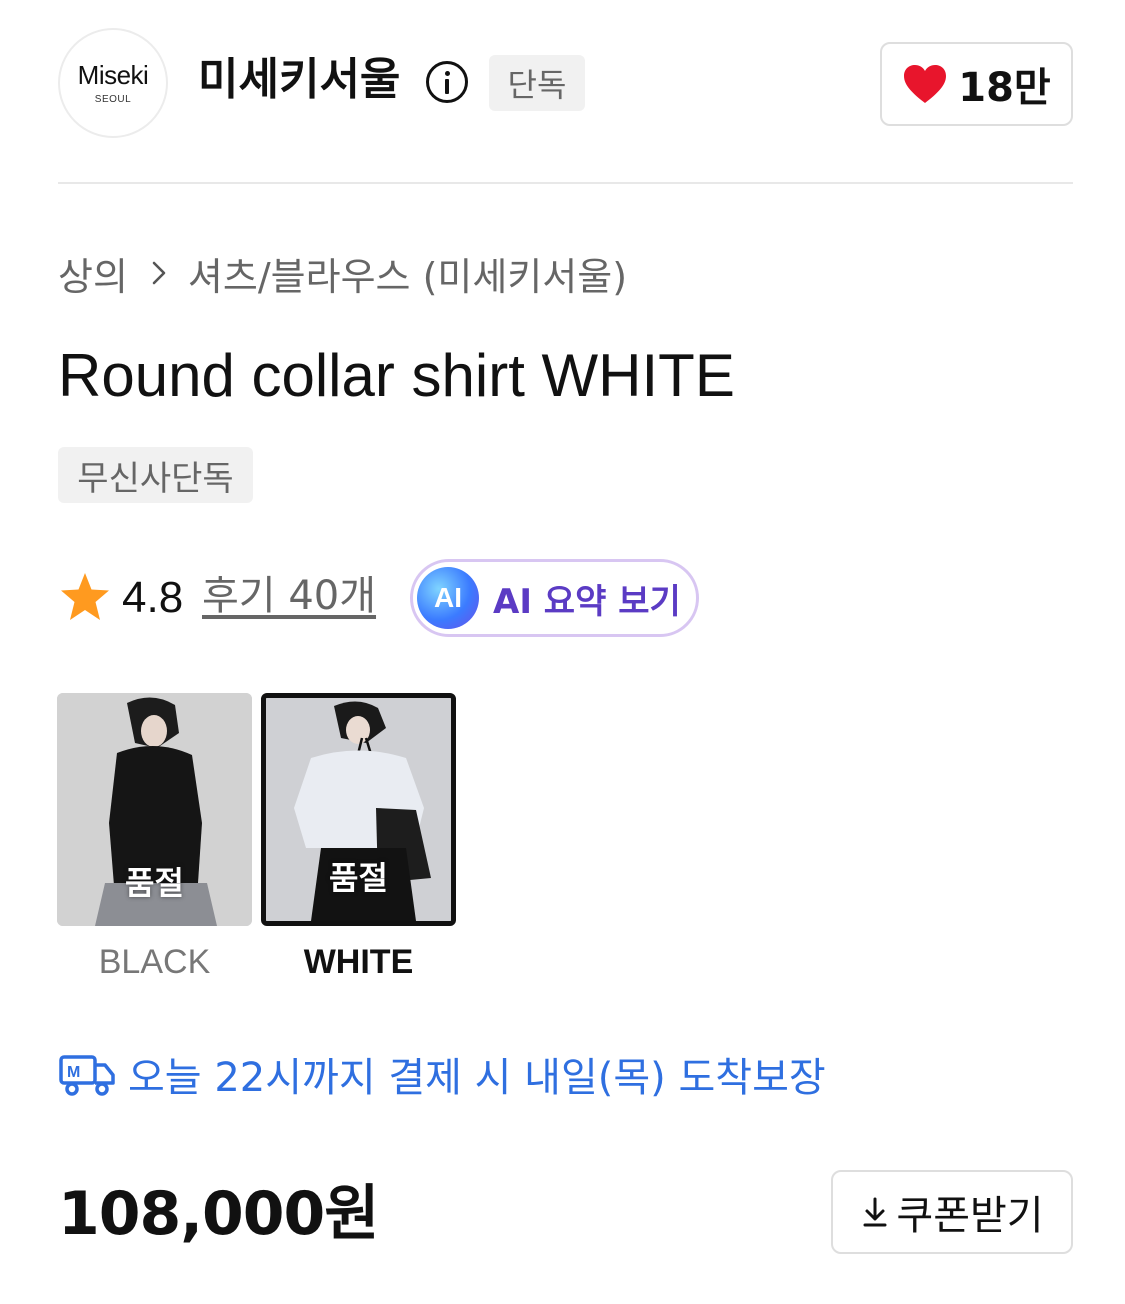  What do you see at coordinates (85, 596) in the screenshot?
I see `star-icon` at bounding box center [85, 596].